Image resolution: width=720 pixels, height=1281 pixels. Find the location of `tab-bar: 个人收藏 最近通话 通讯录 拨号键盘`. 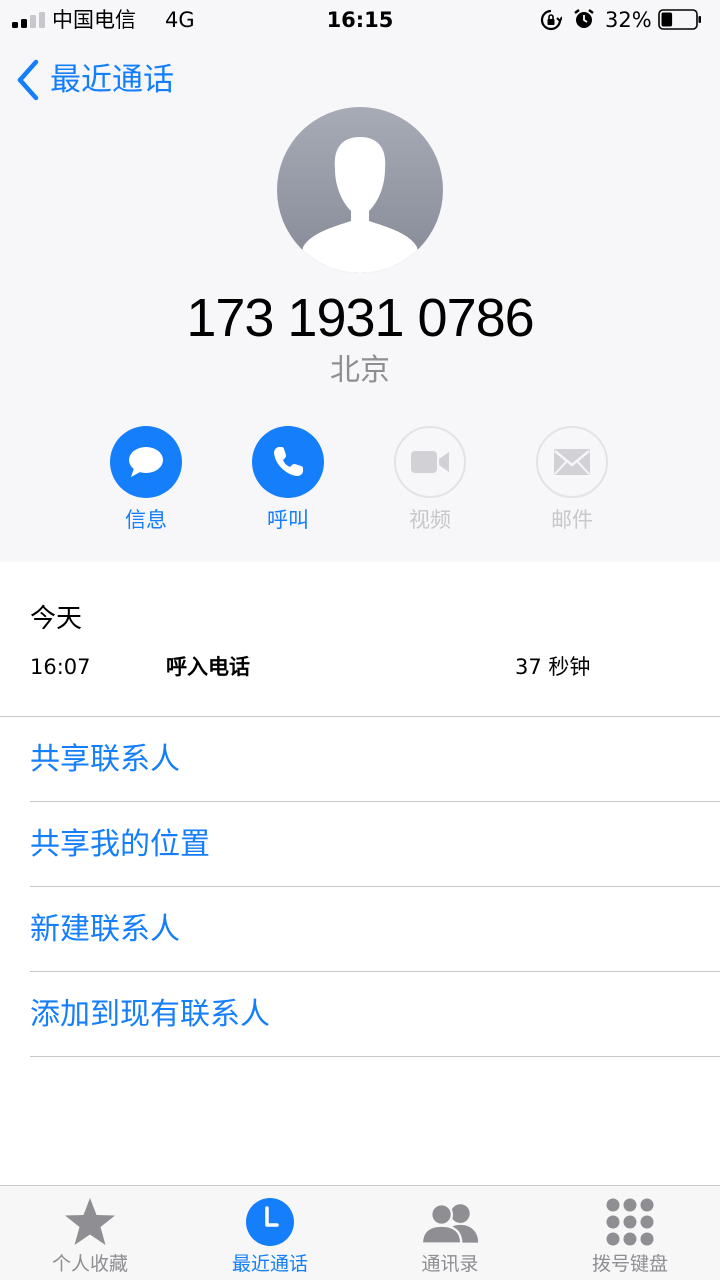

tab-bar: 个人收藏 最近通话 通讯录 拨号键盘 is located at coordinates (360, 1232).